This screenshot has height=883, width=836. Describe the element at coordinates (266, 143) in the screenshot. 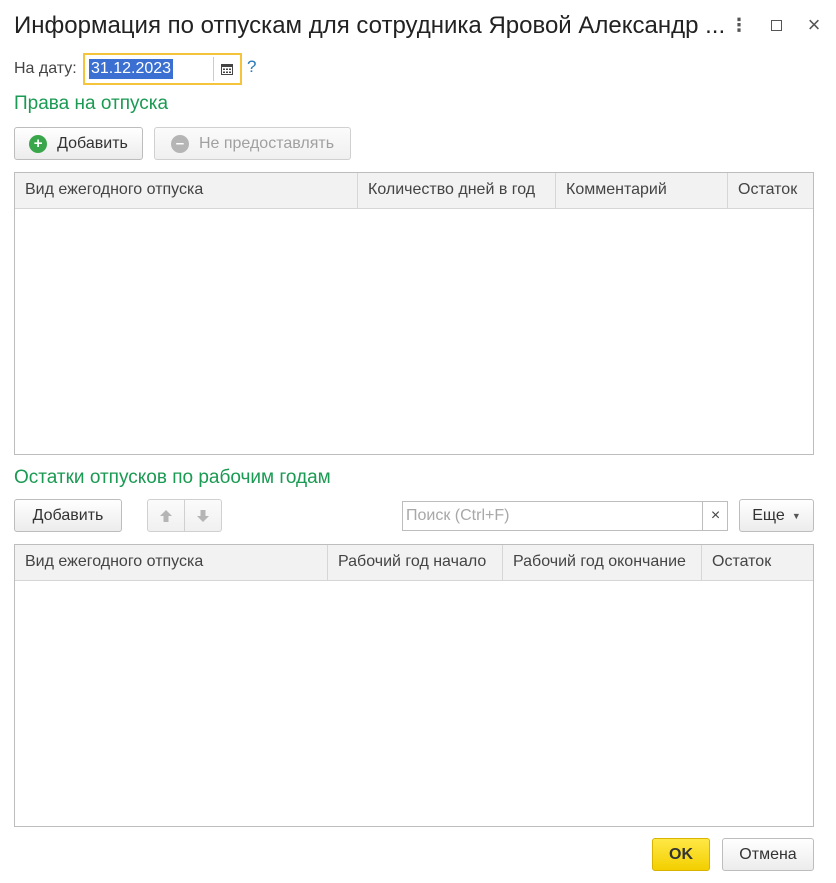

I see `not-grant-label: Не предоставлять` at that location.